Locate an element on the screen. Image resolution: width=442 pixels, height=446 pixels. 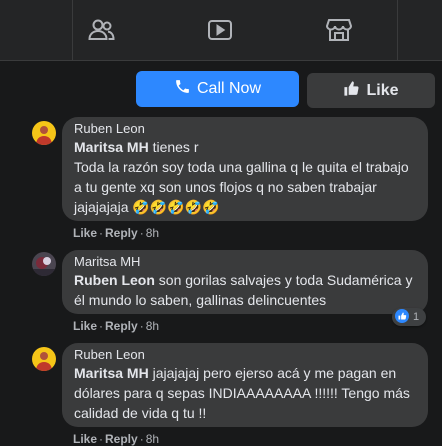
reaction-count: 1 is located at coordinates (416, 317).